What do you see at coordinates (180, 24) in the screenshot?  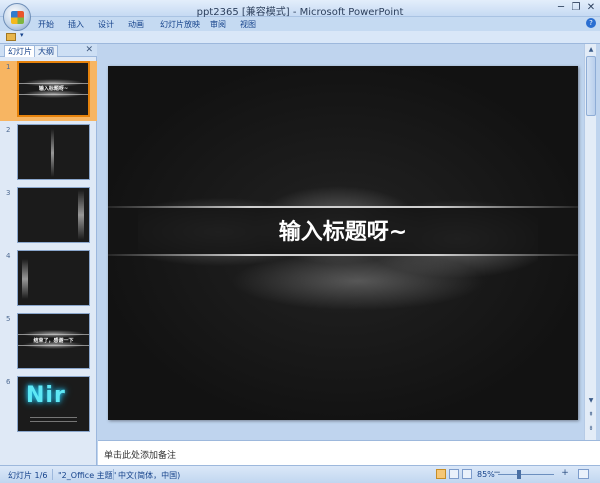 I see `tab-slideshow: 幻灯片放映` at bounding box center [180, 24].